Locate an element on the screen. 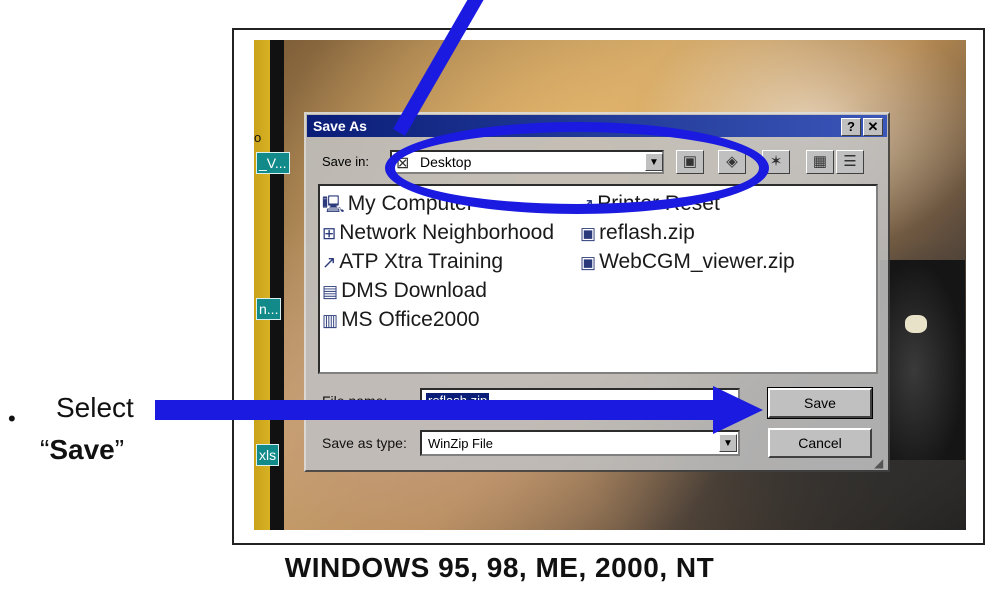  wallpaper-car-headlight is located at coordinates (916, 324).